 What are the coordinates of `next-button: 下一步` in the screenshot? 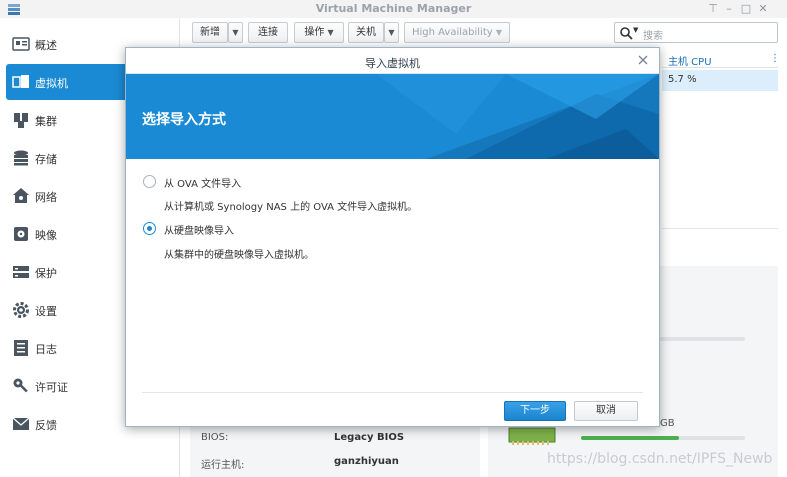 It's located at (535, 411).